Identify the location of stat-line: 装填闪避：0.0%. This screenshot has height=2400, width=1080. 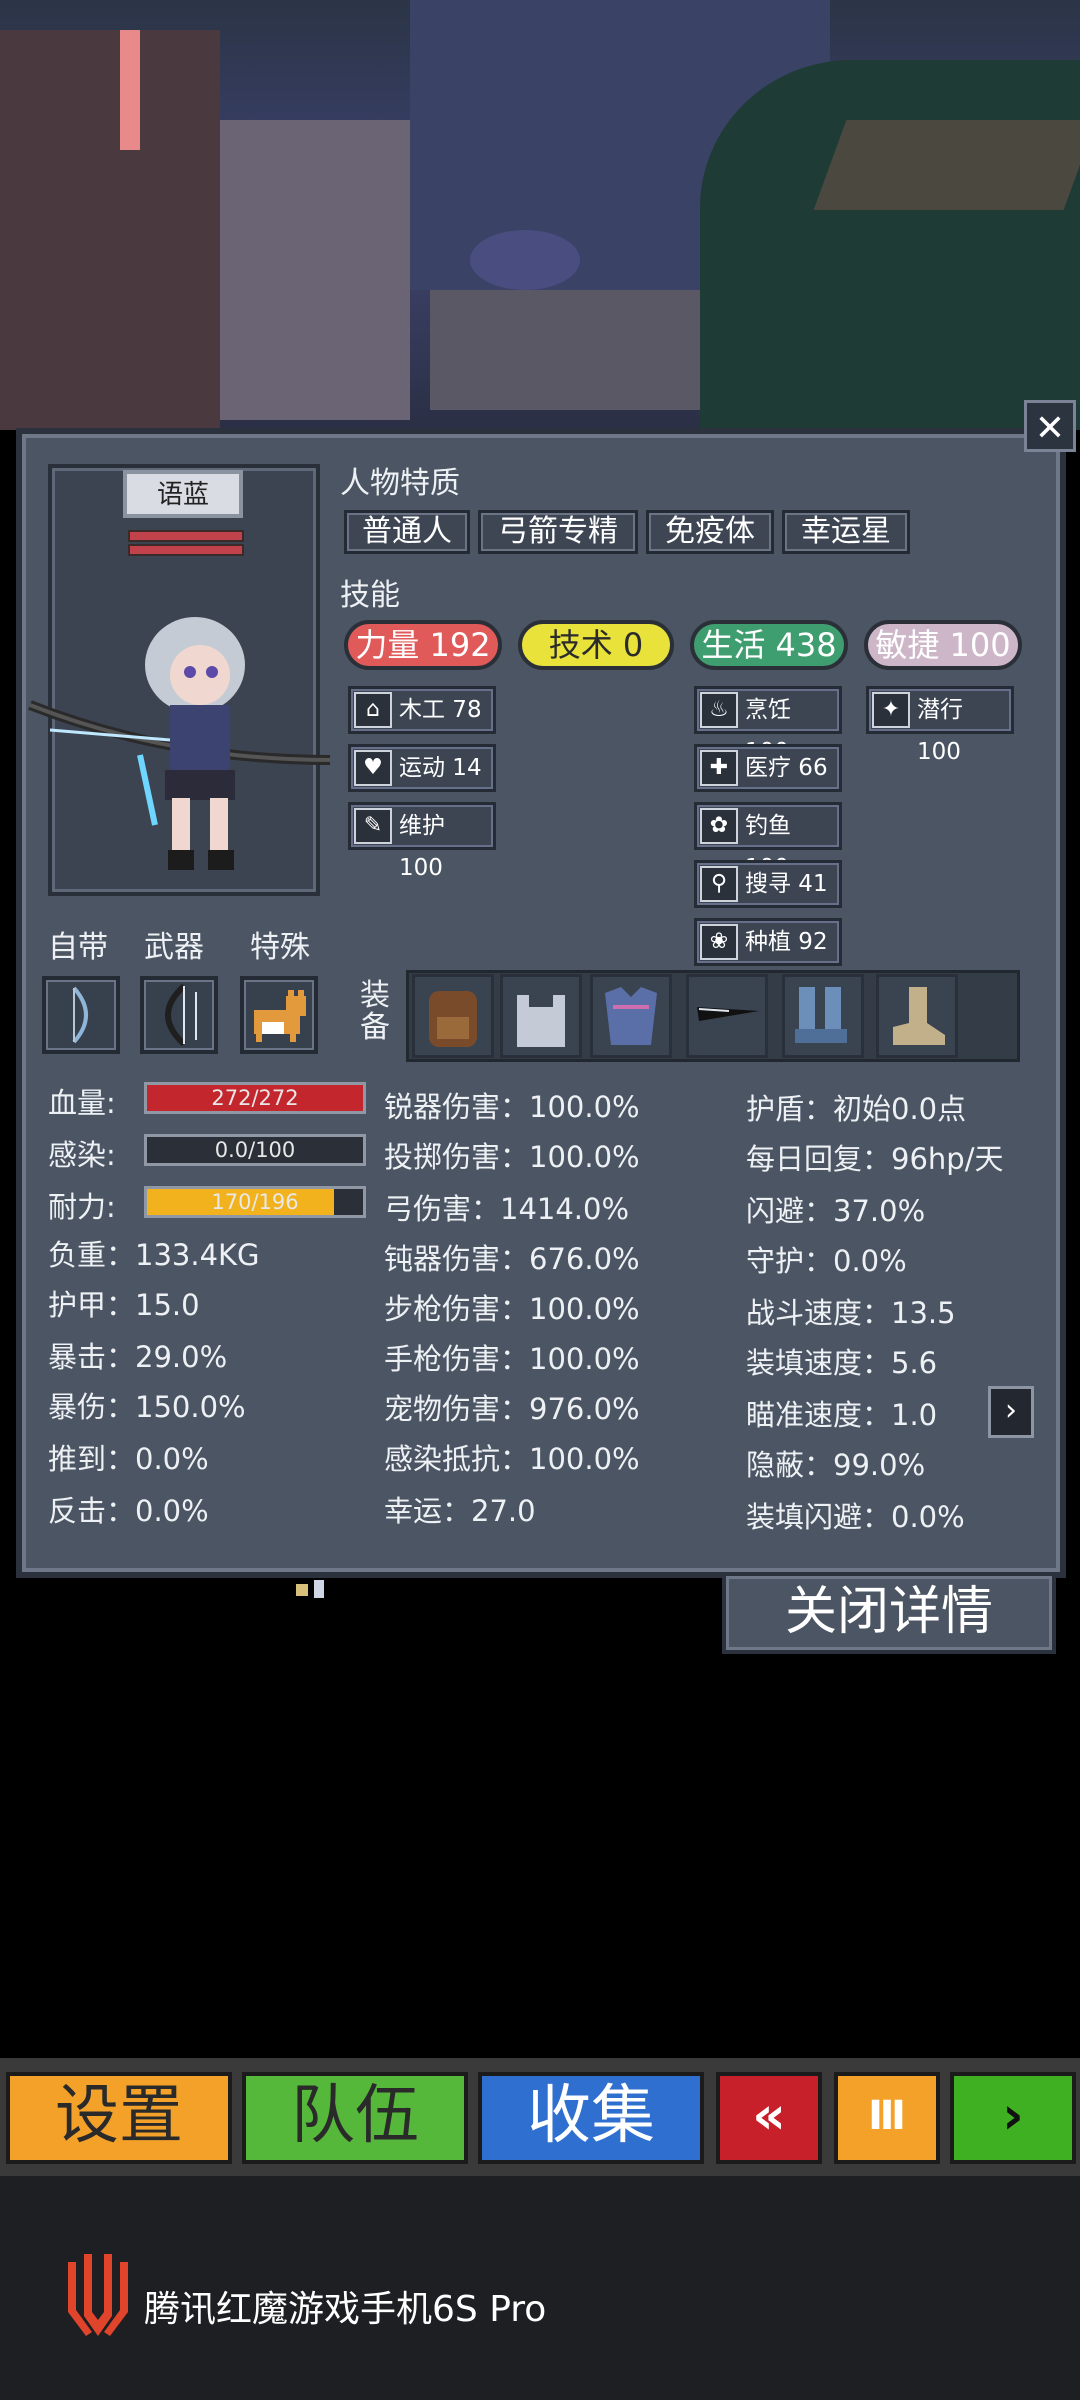
(855, 1517).